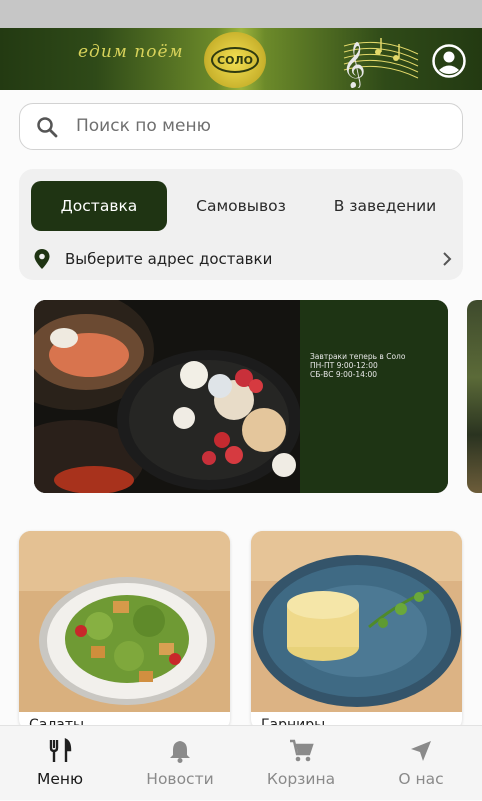 The width and height of the screenshot is (482, 801). Describe the element at coordinates (356, 621) in the screenshot. I see `side-dish-photo` at that location.